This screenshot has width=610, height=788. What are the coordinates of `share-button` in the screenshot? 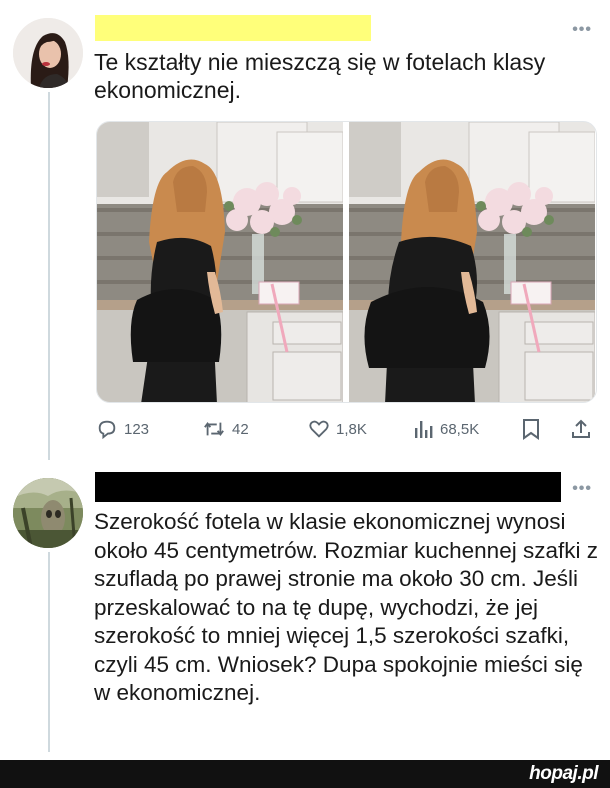 It's located at (581, 429).